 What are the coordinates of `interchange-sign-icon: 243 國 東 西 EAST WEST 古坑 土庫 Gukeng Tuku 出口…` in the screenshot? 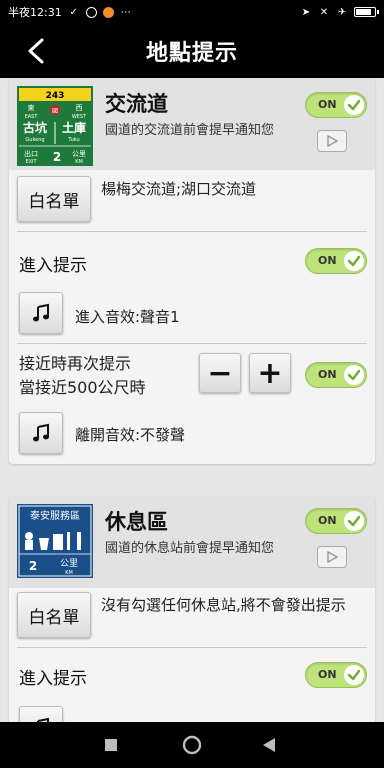 It's located at (55, 126).